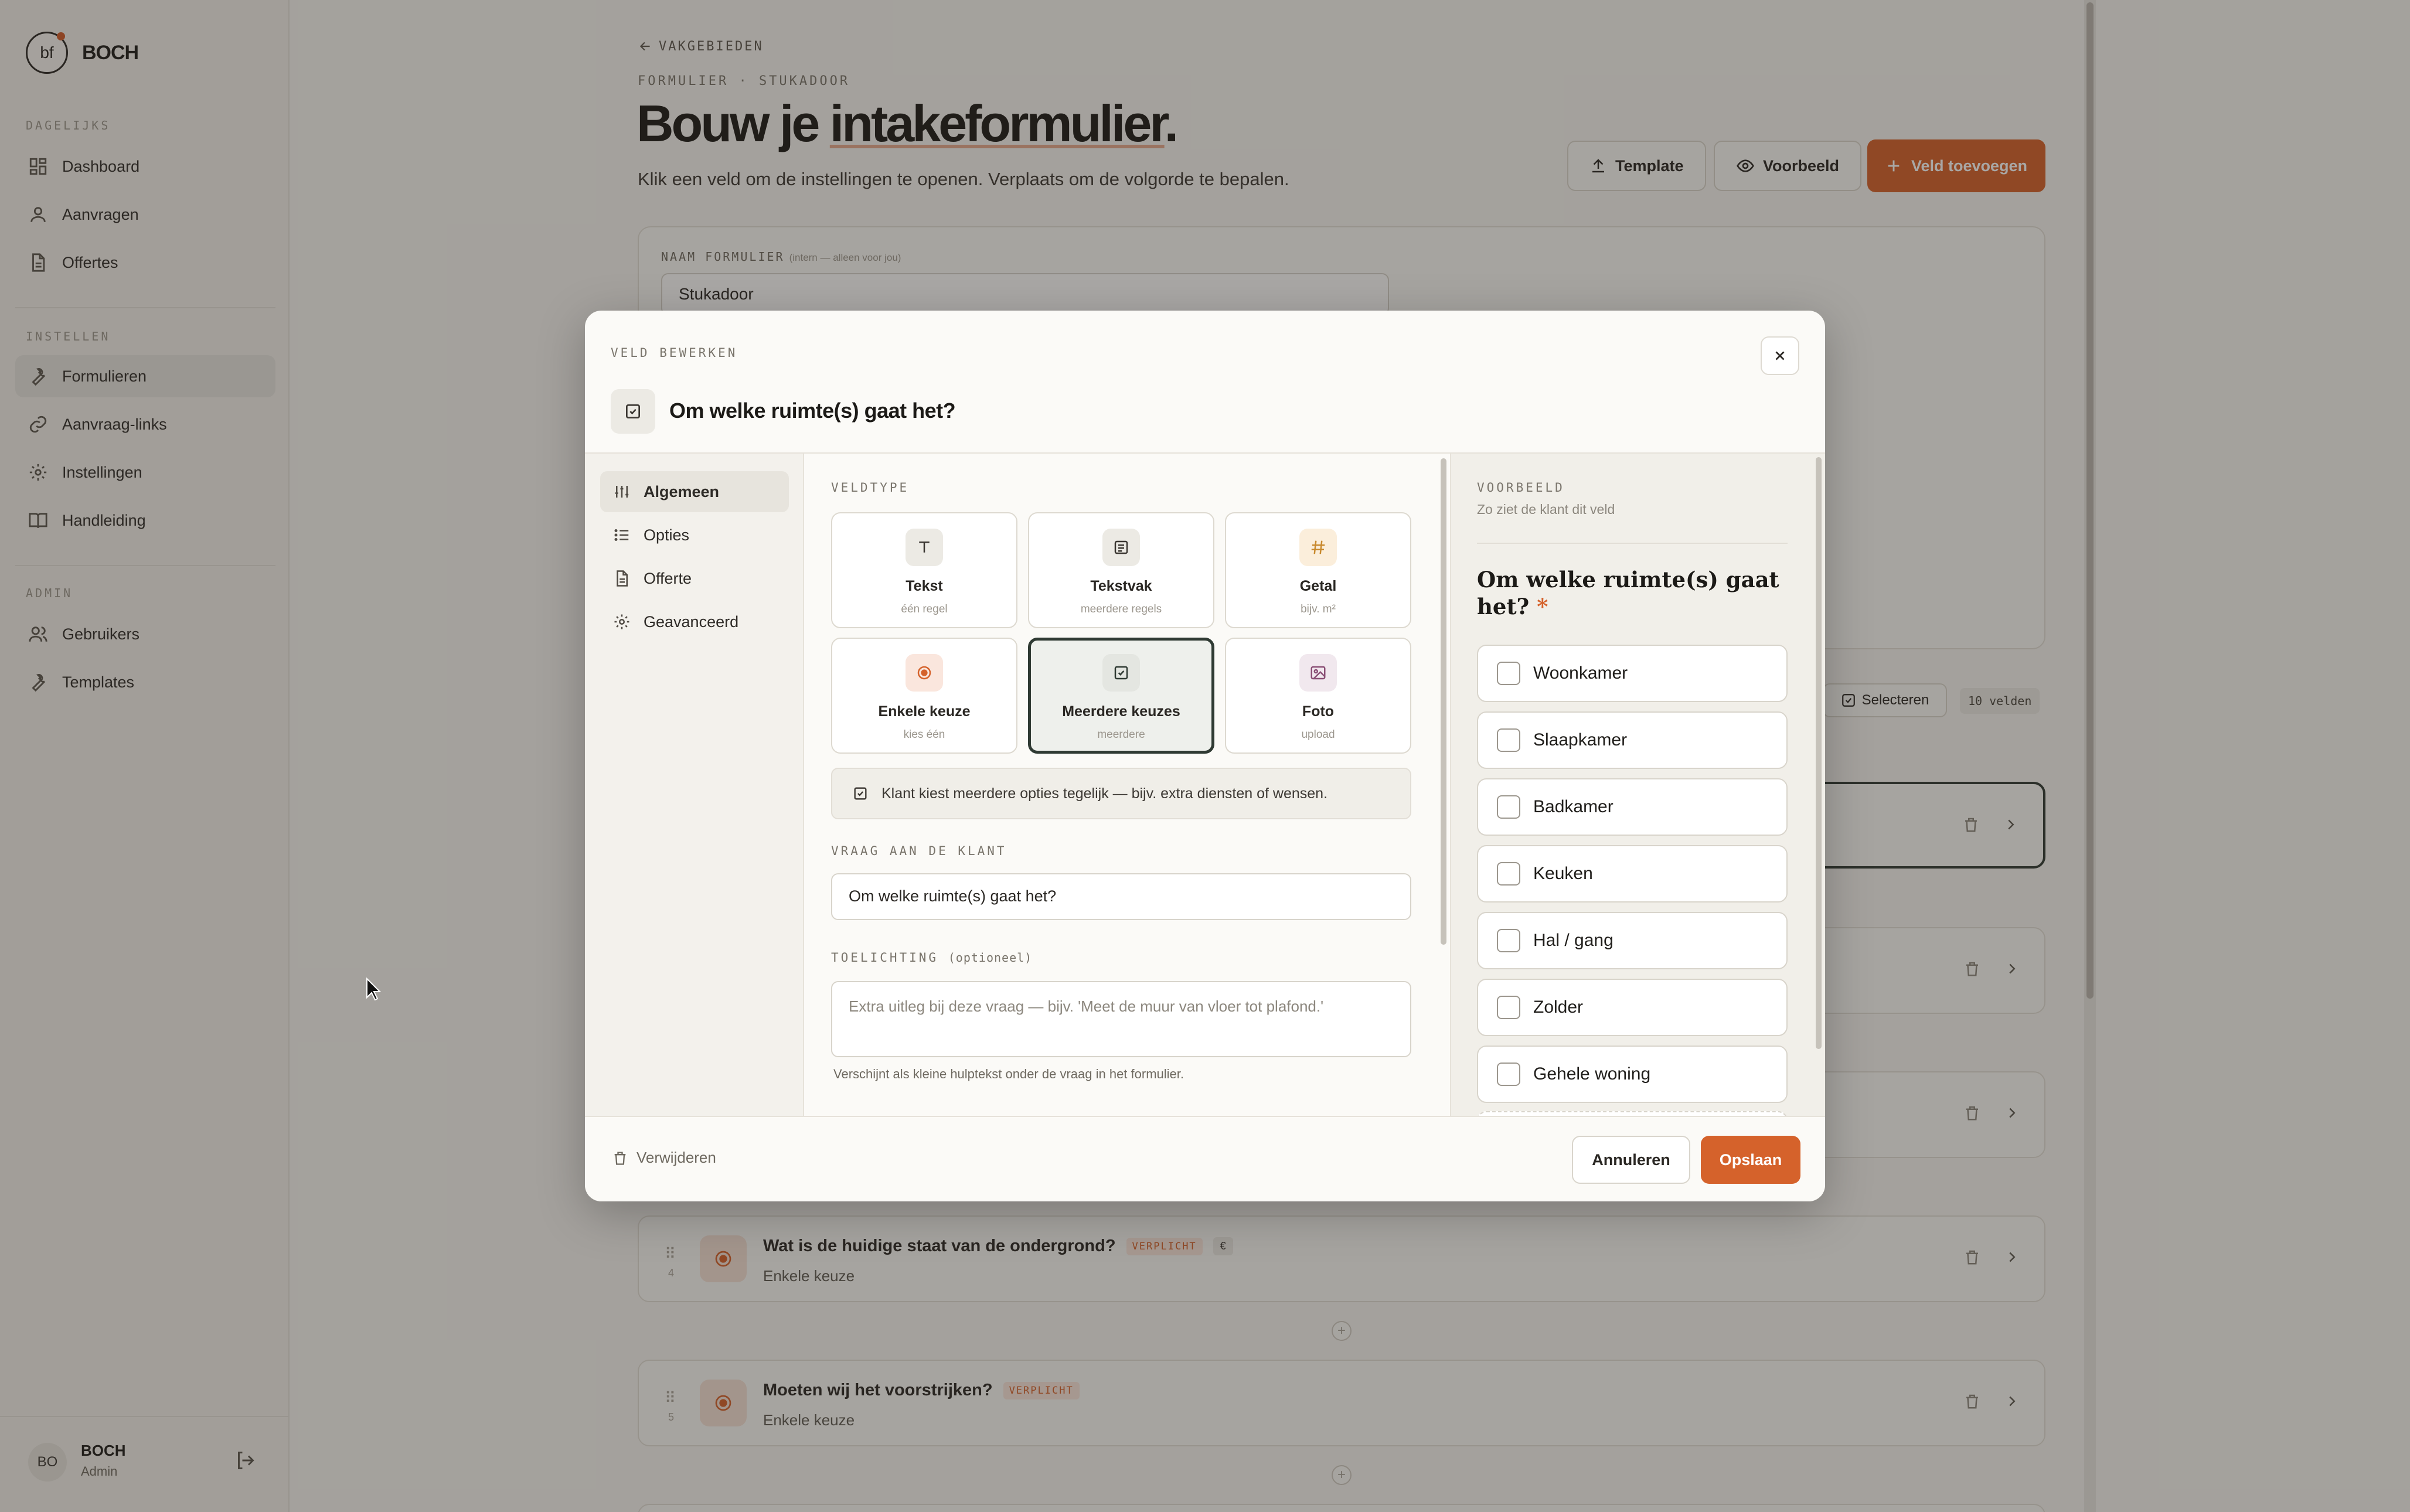  Describe the element at coordinates (924, 609) in the screenshot. I see `fieldtype-sub: één regel` at that location.